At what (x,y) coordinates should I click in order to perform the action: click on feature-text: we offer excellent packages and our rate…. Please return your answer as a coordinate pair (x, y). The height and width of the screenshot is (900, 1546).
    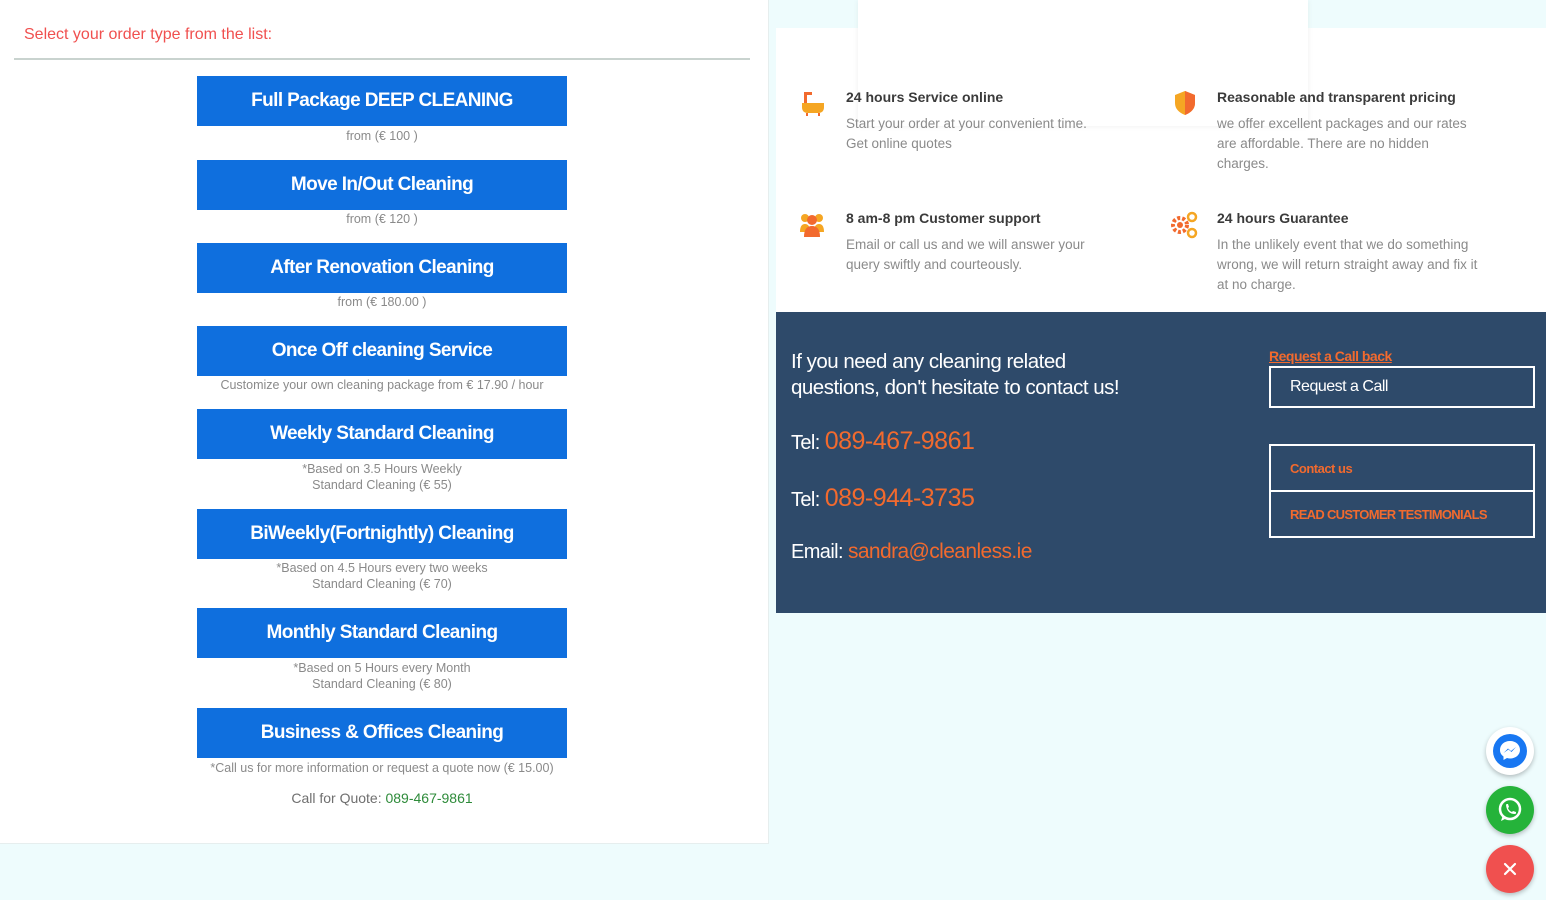
    Looking at the image, I should click on (1342, 144).